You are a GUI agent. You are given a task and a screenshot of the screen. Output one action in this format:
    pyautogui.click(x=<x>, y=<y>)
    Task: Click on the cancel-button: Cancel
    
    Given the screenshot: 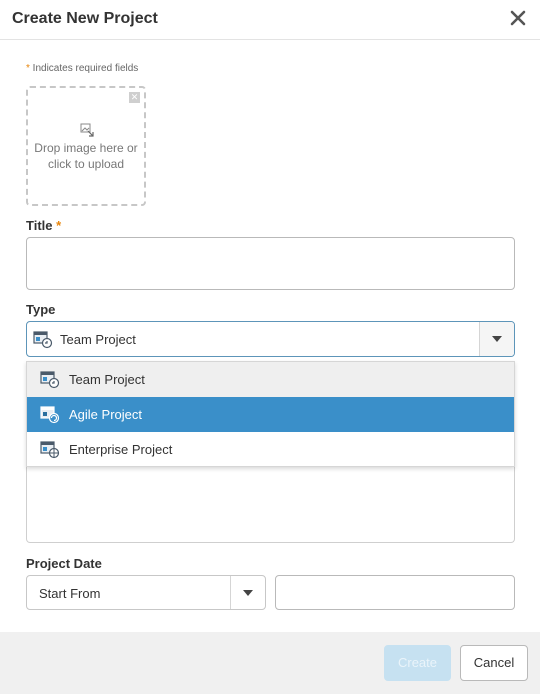 What is the action you would take?
    pyautogui.click(x=494, y=663)
    